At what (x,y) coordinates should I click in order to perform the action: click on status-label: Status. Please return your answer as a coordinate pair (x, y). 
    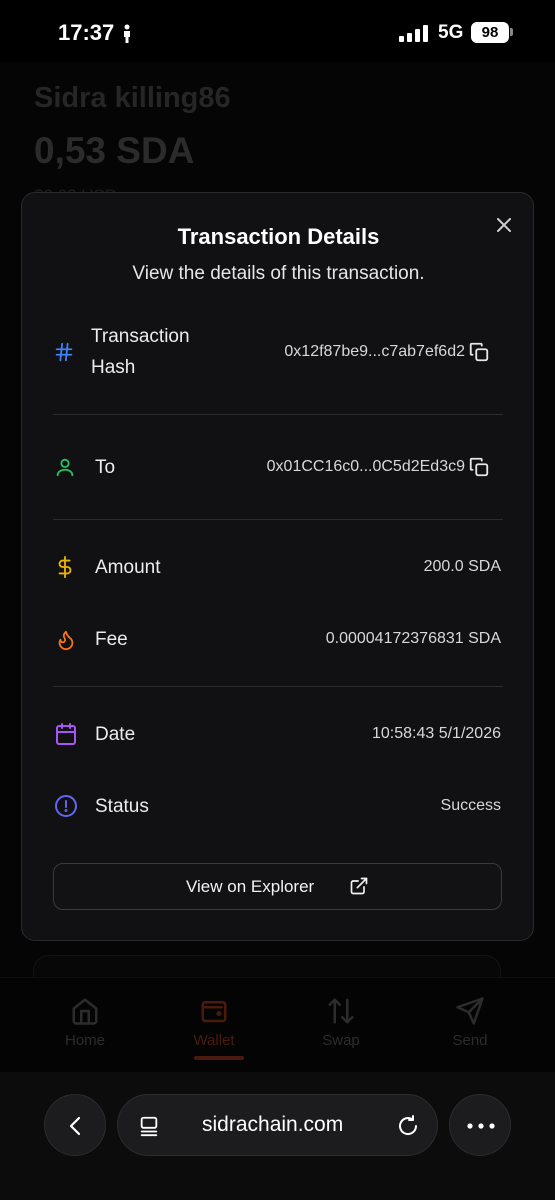
    Looking at the image, I should click on (122, 806).